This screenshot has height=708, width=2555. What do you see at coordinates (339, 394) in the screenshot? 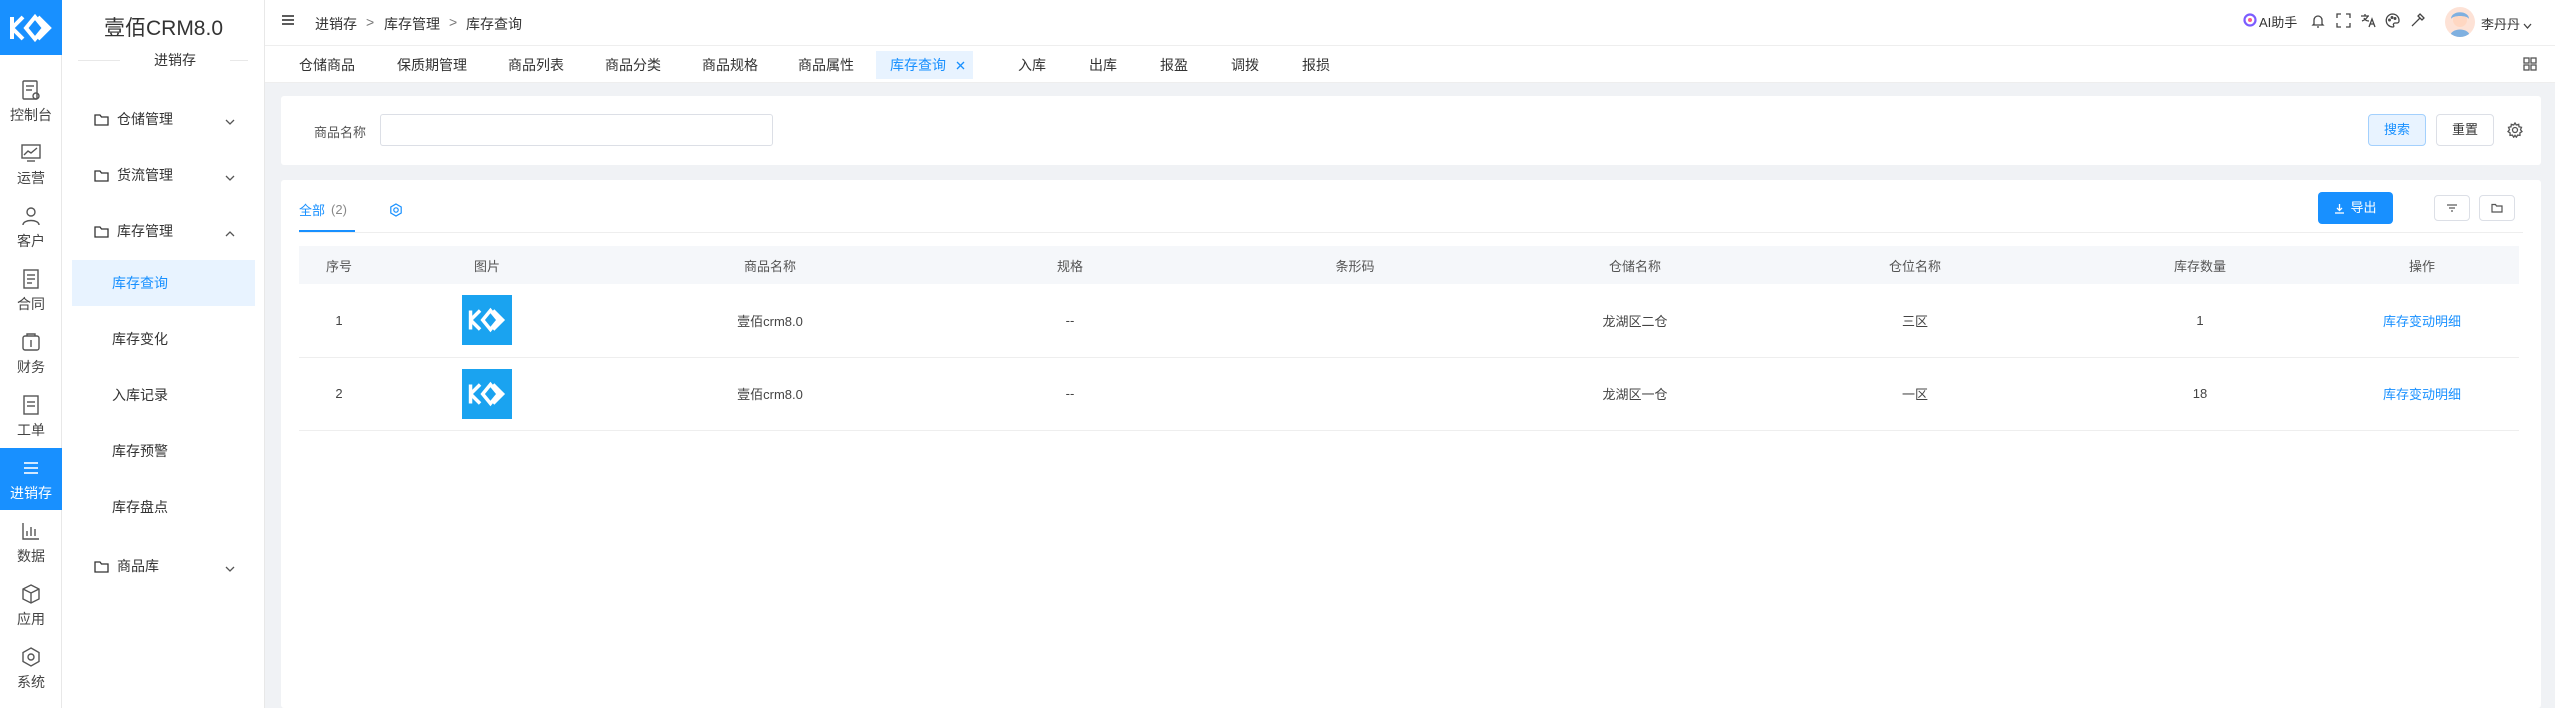
I see `cell-no: 2` at bounding box center [339, 394].